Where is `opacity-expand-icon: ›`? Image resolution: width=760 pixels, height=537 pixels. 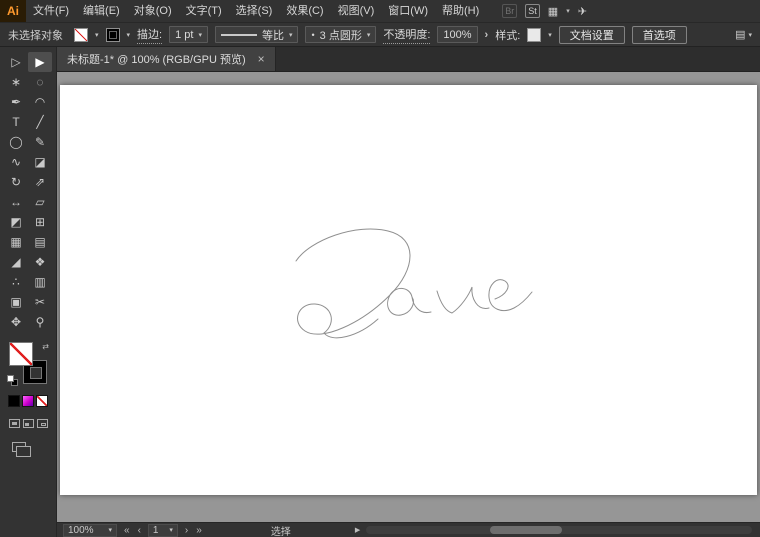
opacity-expand-icon: › is located at coordinates (487, 35).